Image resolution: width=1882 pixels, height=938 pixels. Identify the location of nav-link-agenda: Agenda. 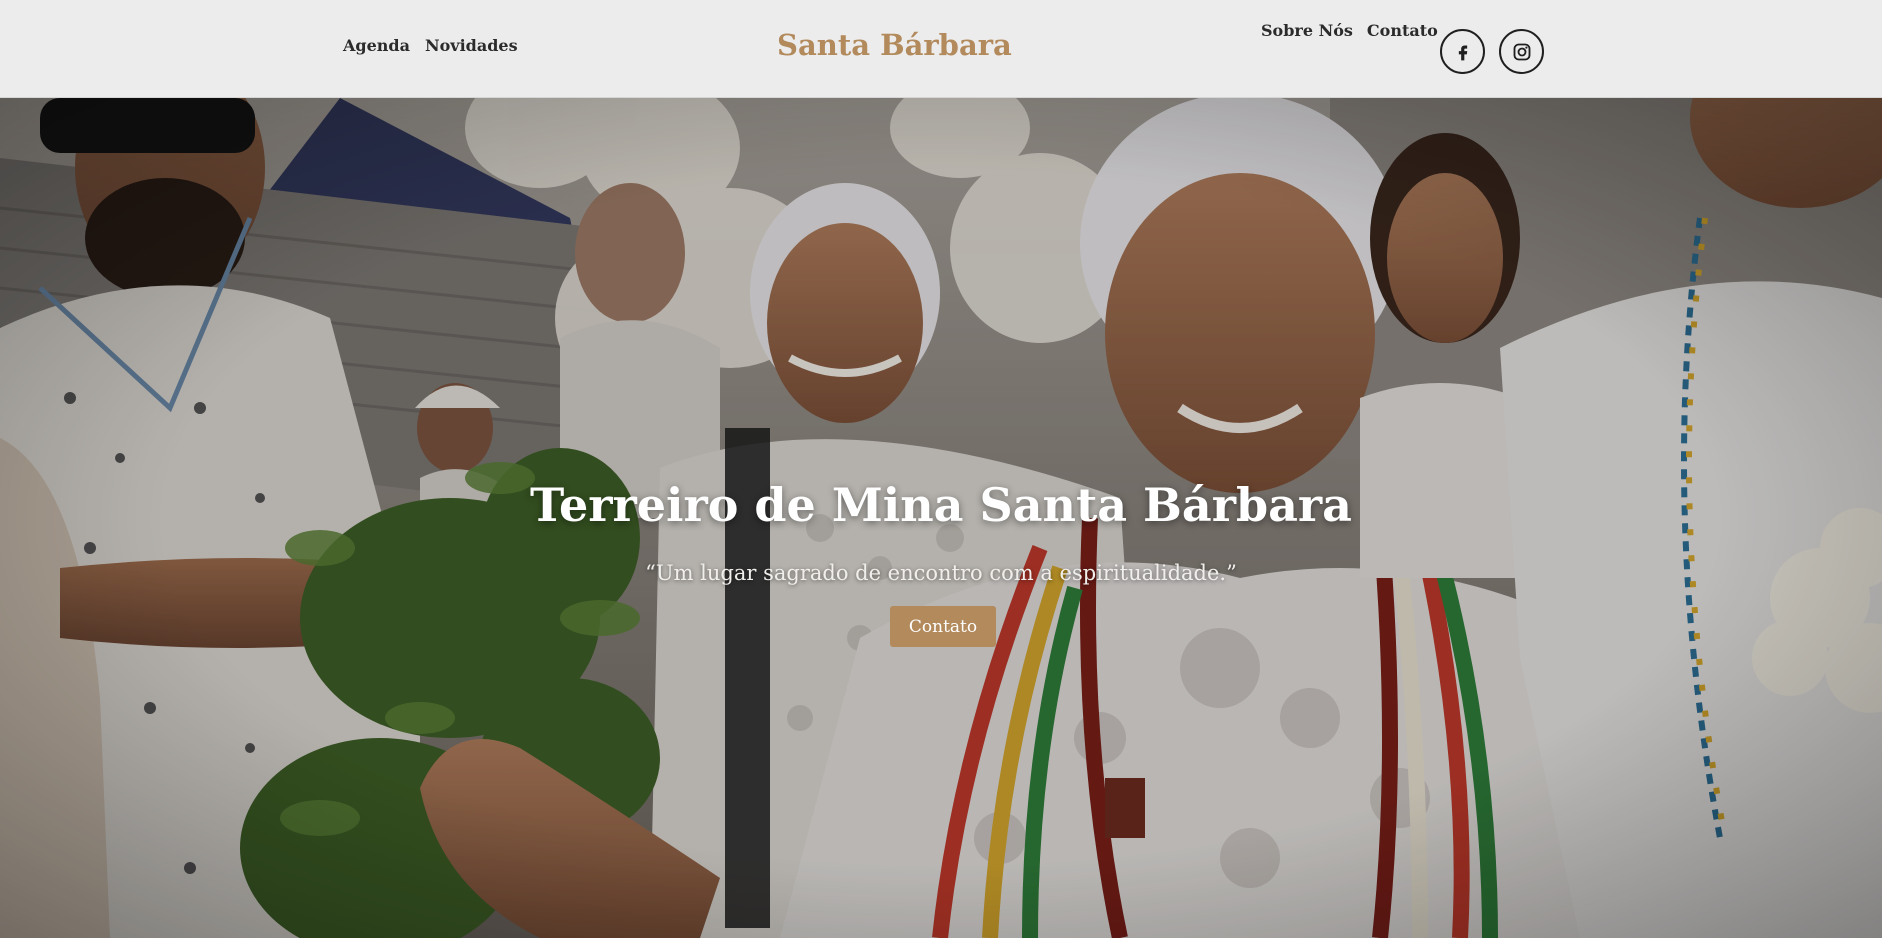
(376, 45).